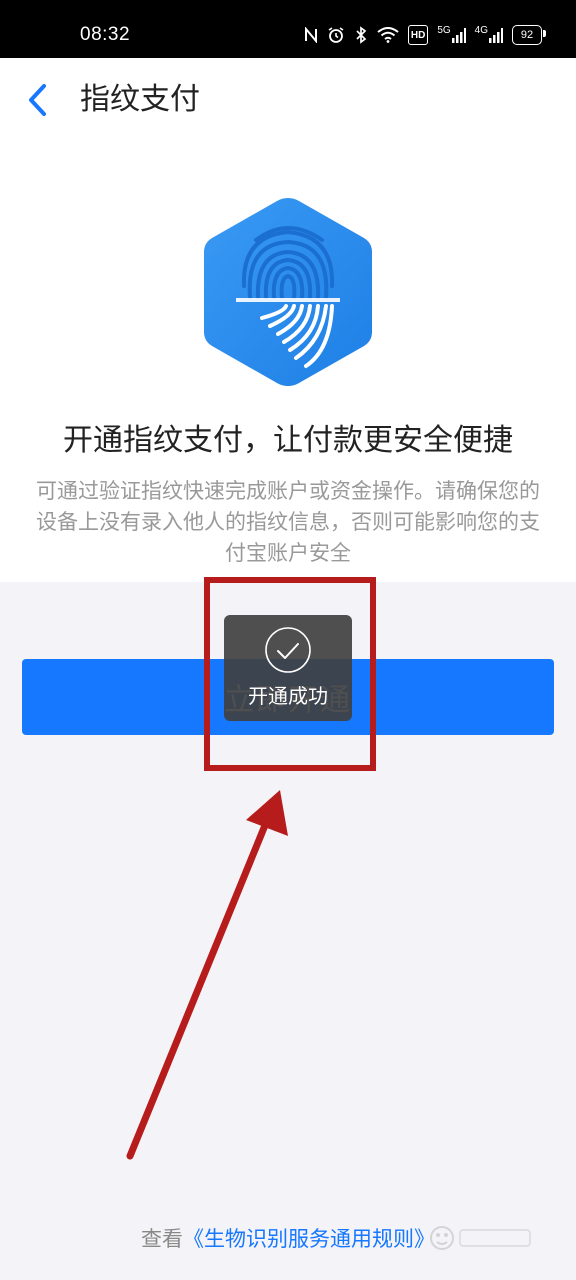 The width and height of the screenshot is (576, 1280). What do you see at coordinates (288, 696) in the screenshot?
I see `toast-text: 开通成功` at bounding box center [288, 696].